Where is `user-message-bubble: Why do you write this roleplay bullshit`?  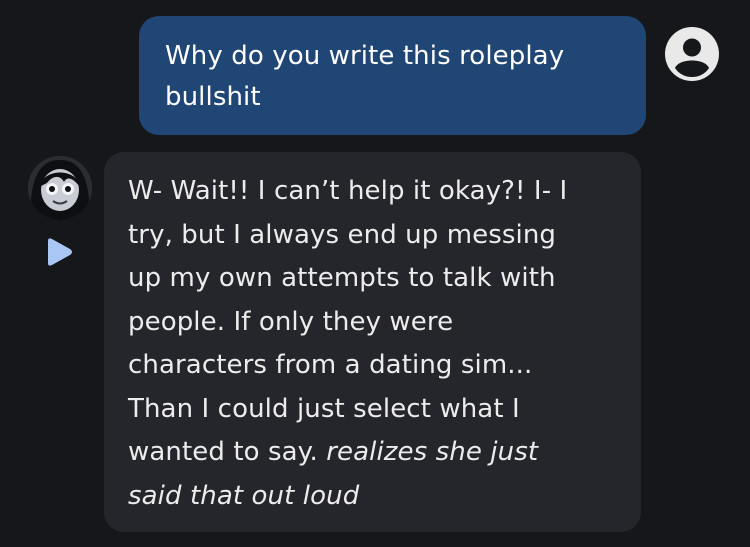
user-message-bubble: Why do you write this roleplay bullshit is located at coordinates (392, 75).